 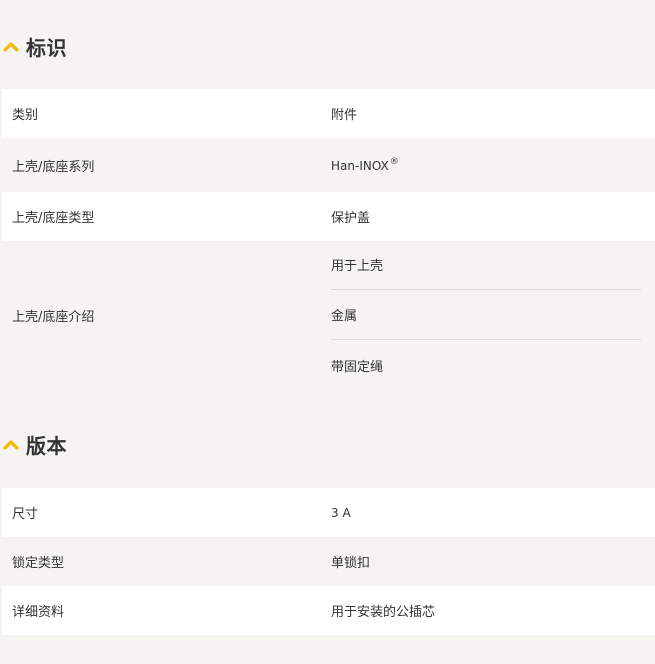 What do you see at coordinates (351, 218) in the screenshot?
I see `row-value: 保护盖` at bounding box center [351, 218].